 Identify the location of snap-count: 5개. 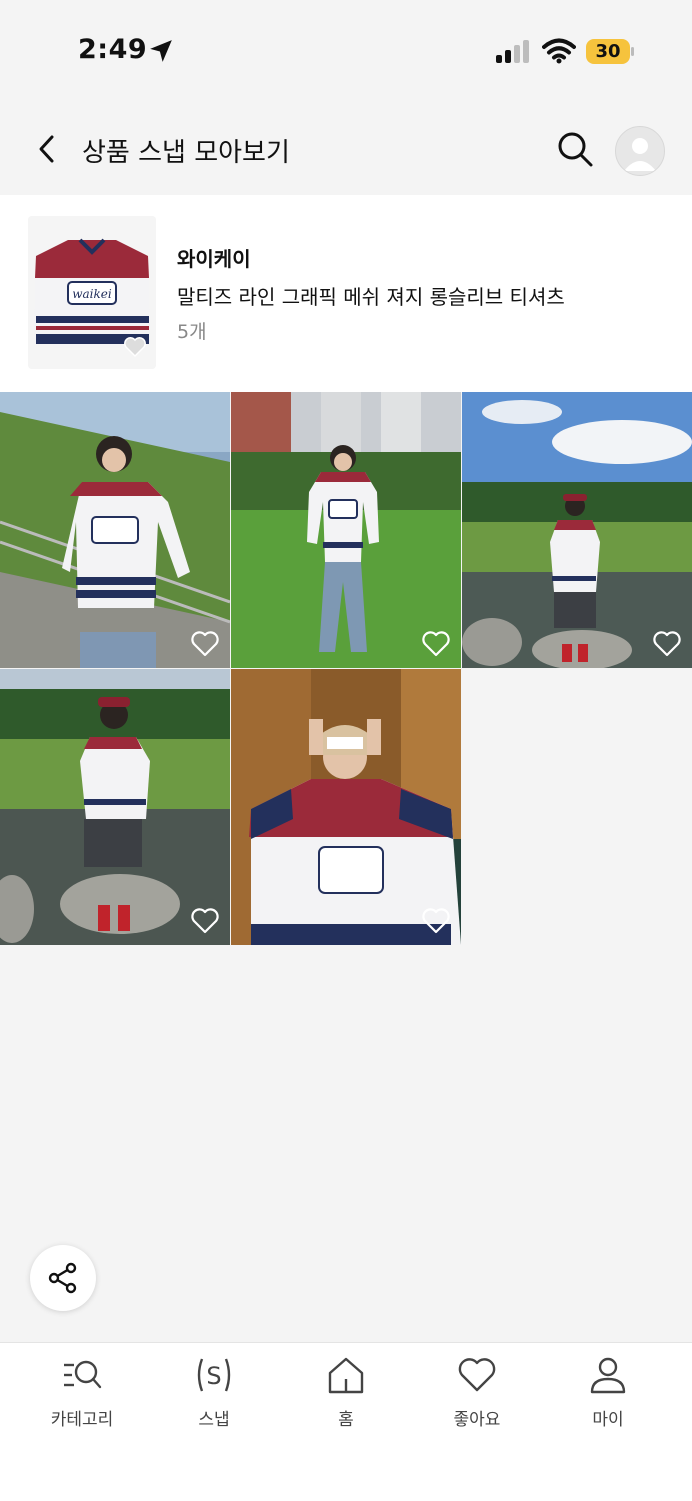
(192, 332).